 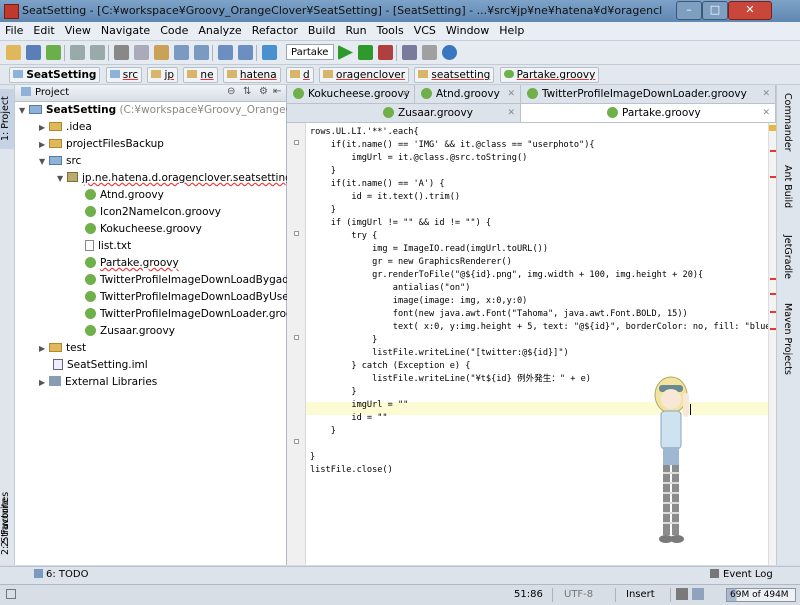 I want to click on favorites-tool-tab: 2: Favorites, so click(x=7, y=519).